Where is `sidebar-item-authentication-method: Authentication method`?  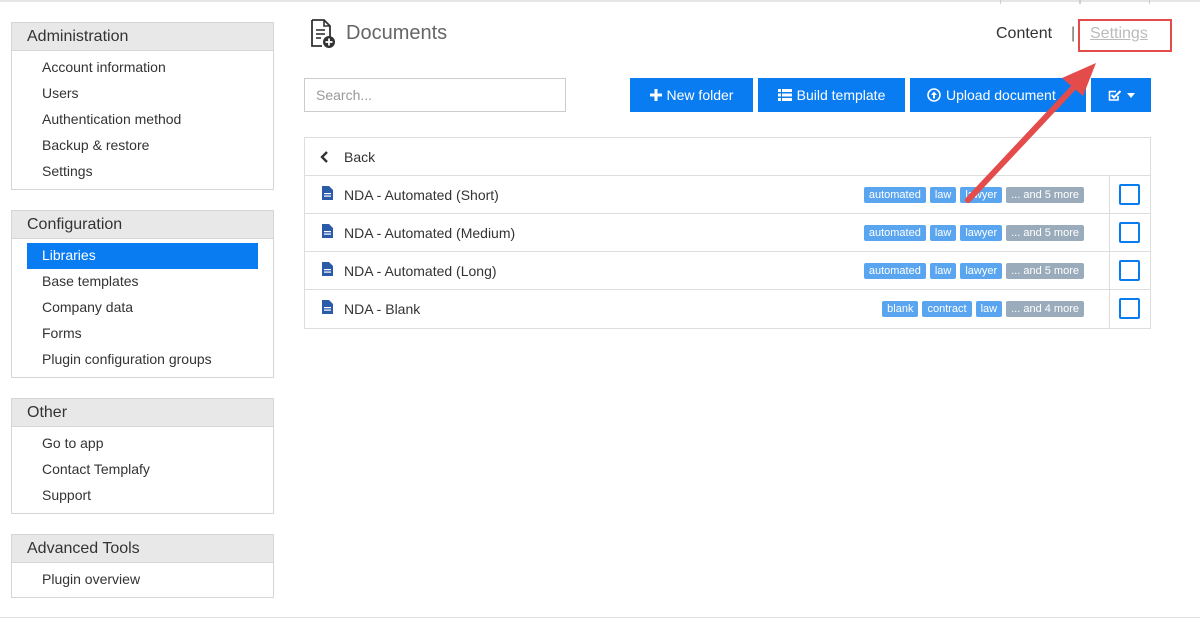
sidebar-item-authentication-method: Authentication method is located at coordinates (142, 120).